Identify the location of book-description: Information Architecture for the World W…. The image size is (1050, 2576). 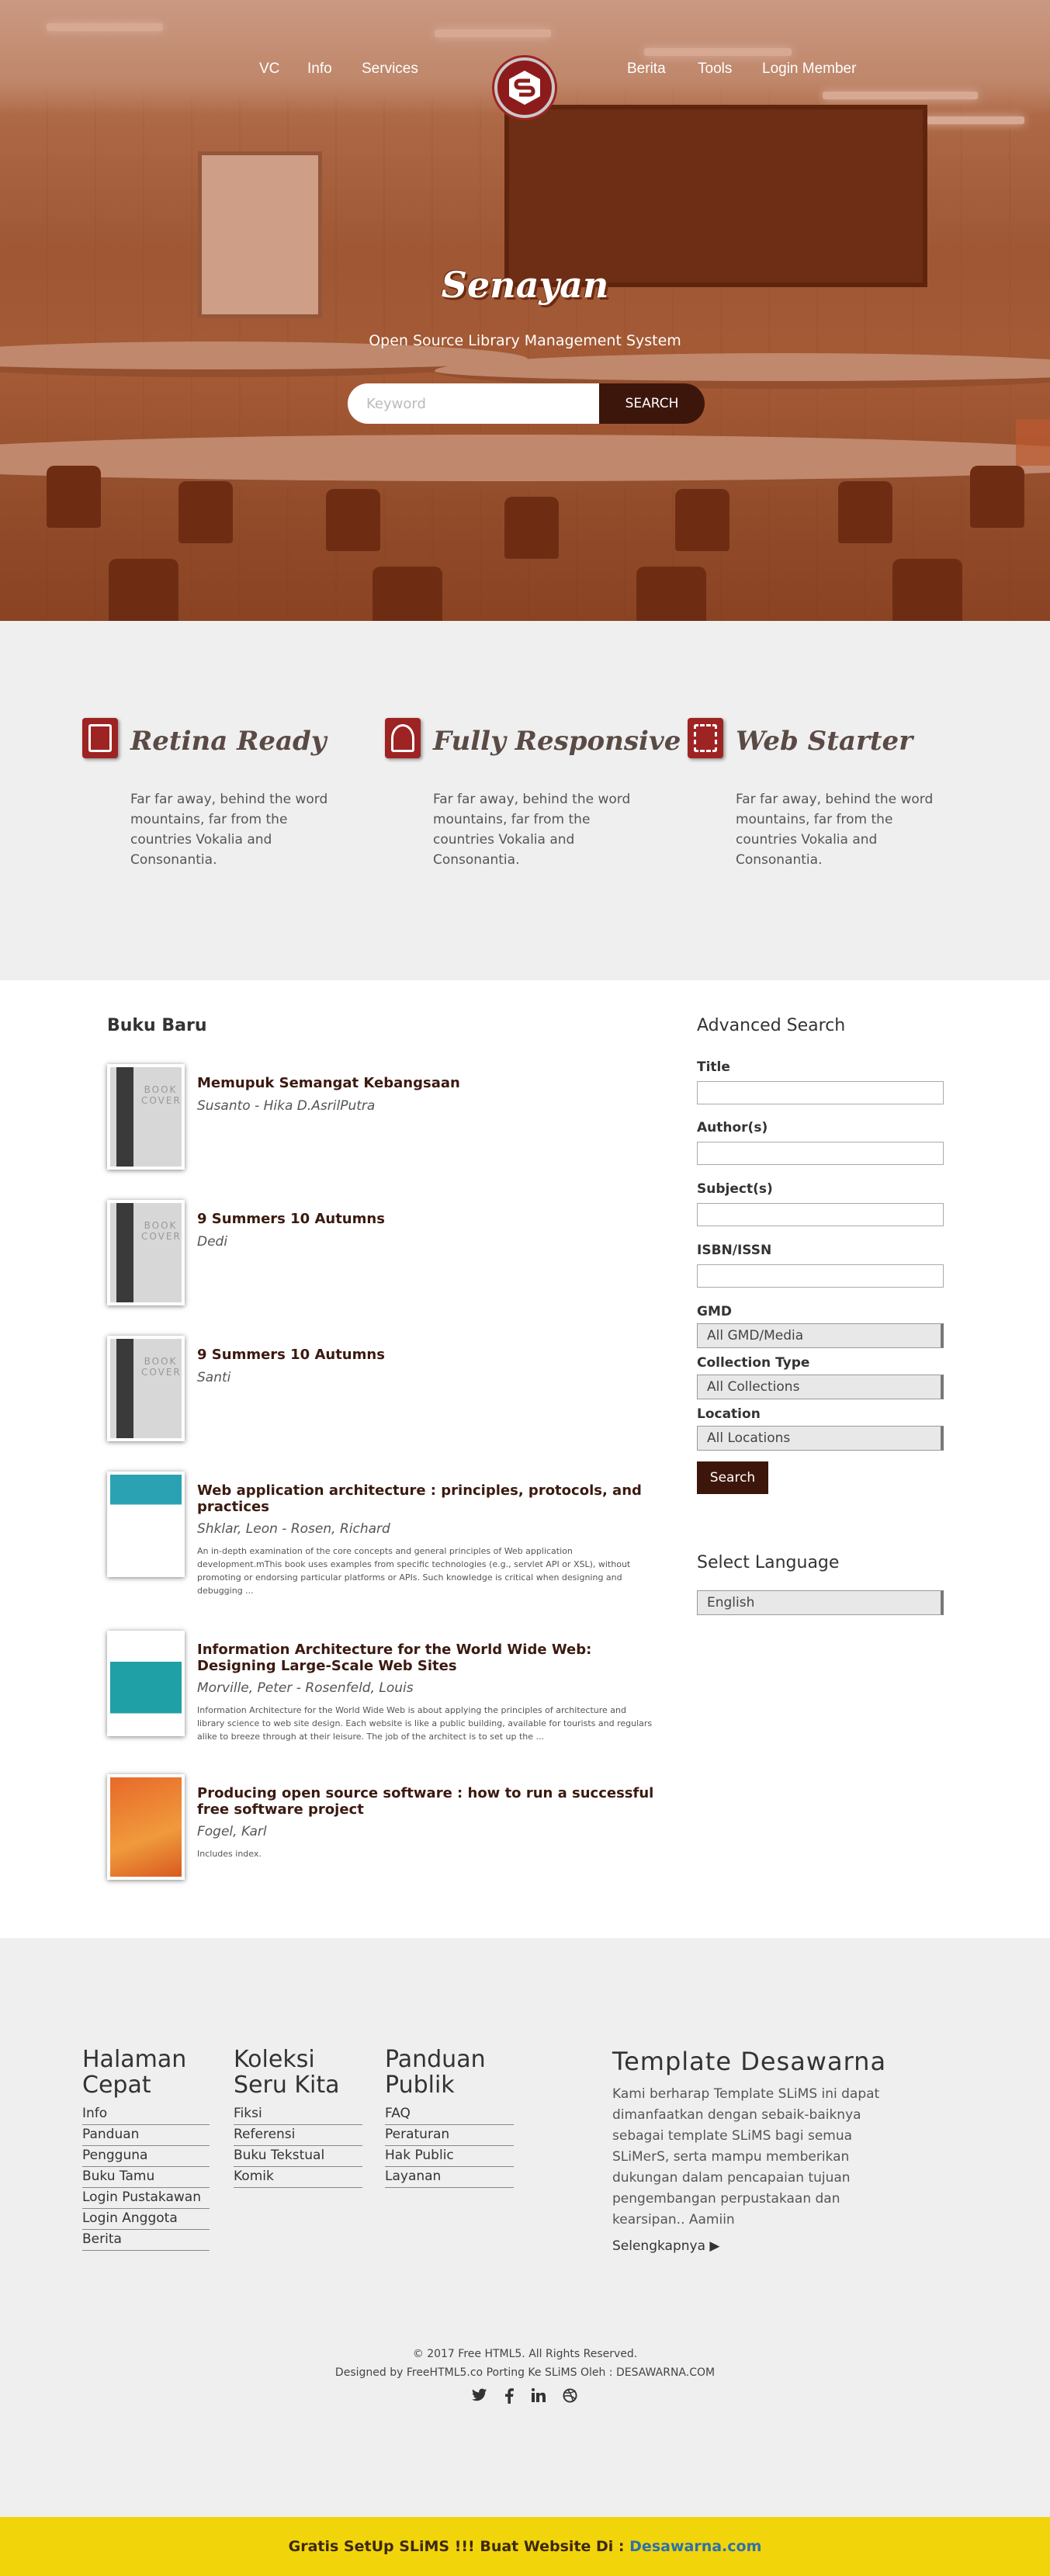
(425, 1723).